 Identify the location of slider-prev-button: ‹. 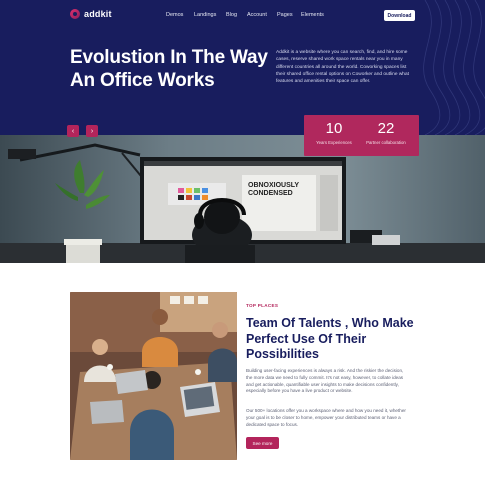
(73, 131).